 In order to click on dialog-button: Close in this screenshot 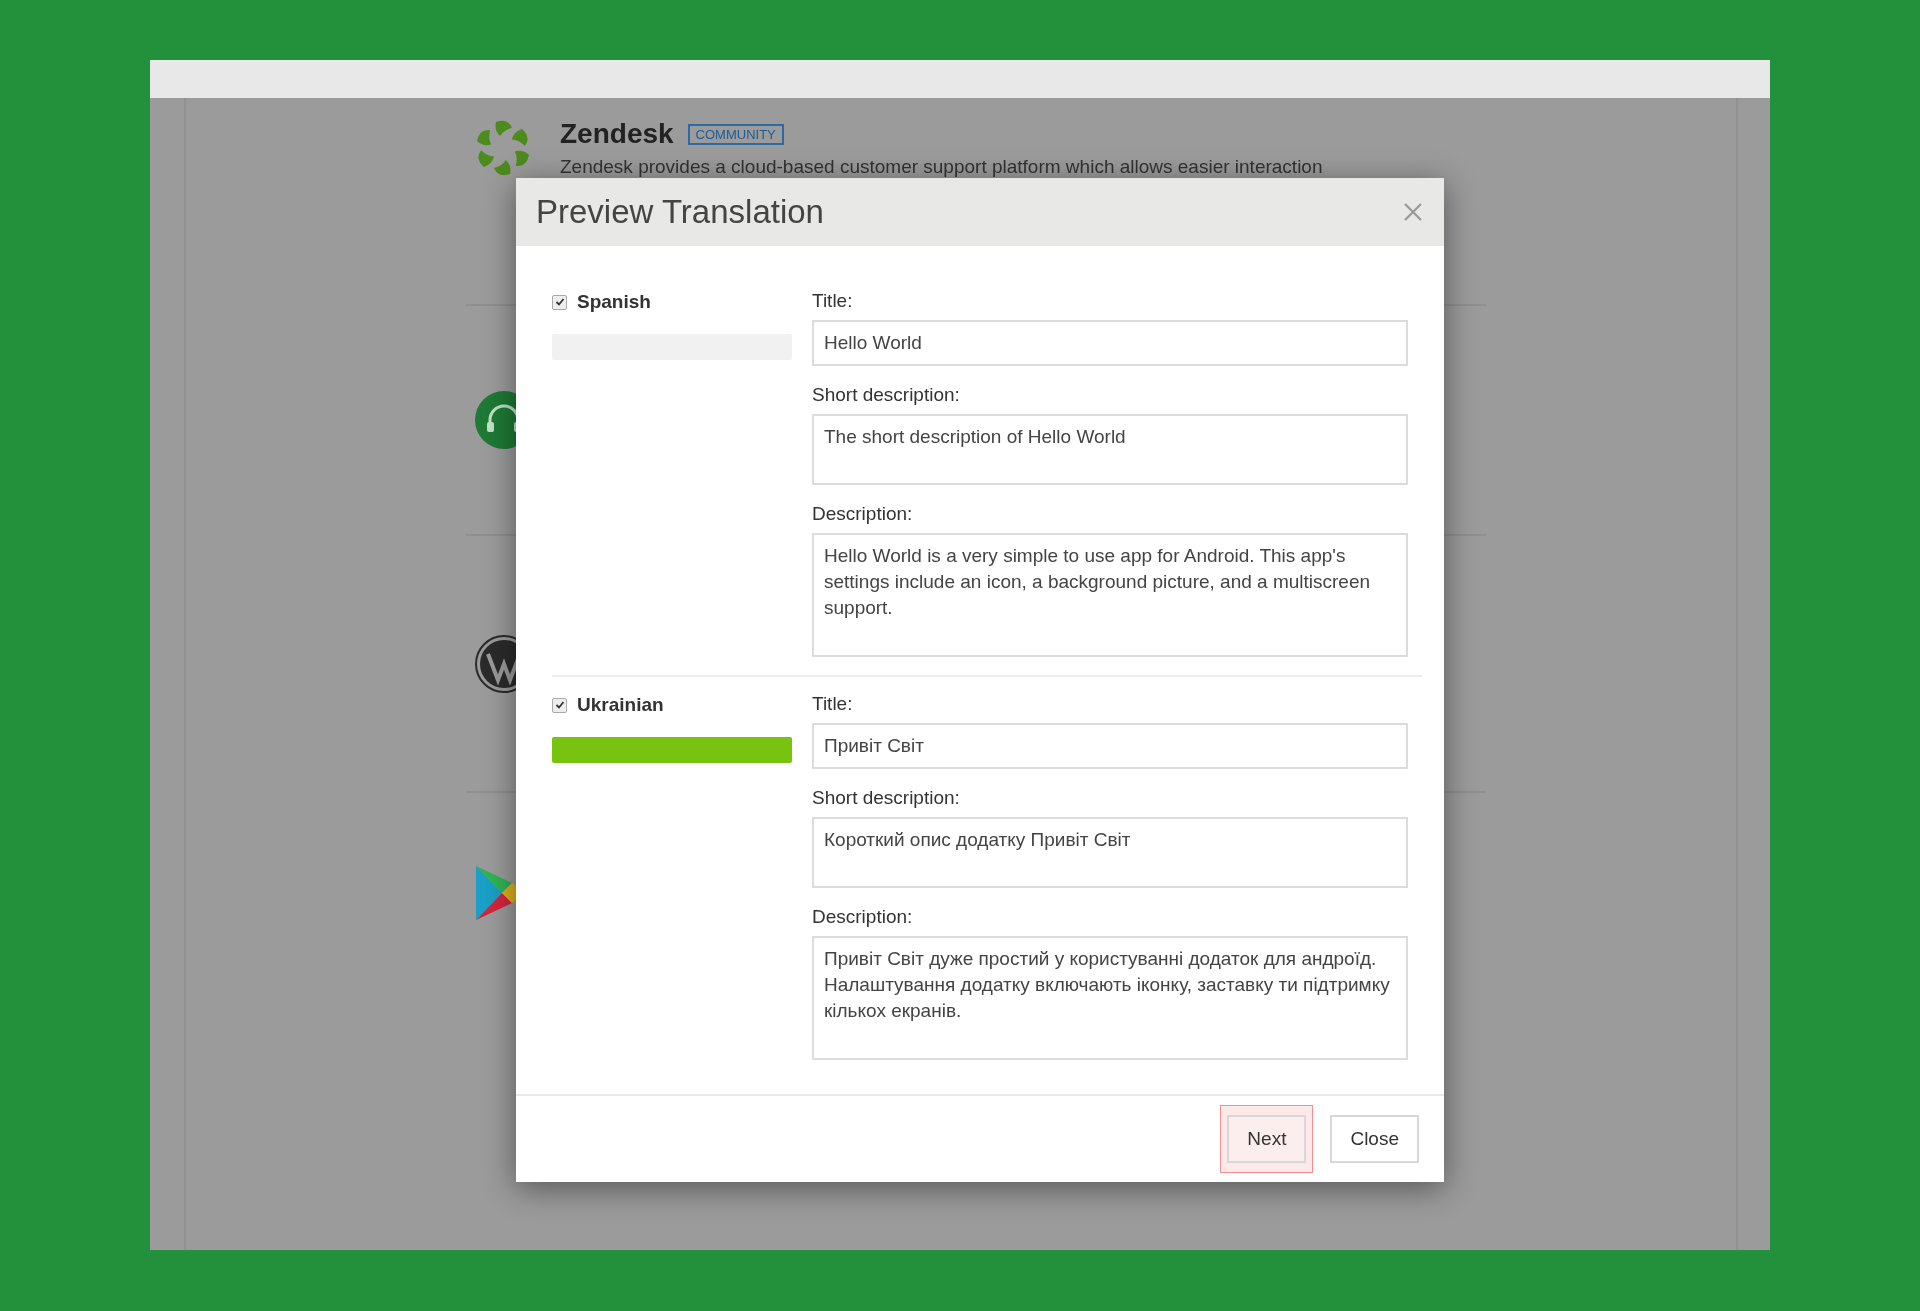, I will do `click(1374, 1139)`.